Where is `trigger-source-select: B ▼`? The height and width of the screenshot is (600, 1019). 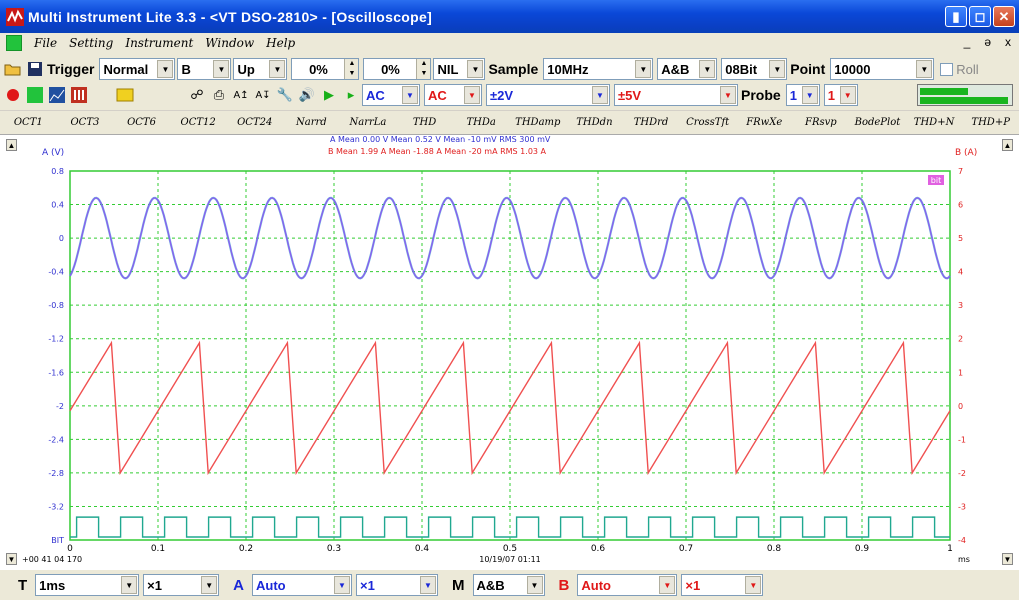
trigger-source-select: B ▼ is located at coordinates (204, 69).